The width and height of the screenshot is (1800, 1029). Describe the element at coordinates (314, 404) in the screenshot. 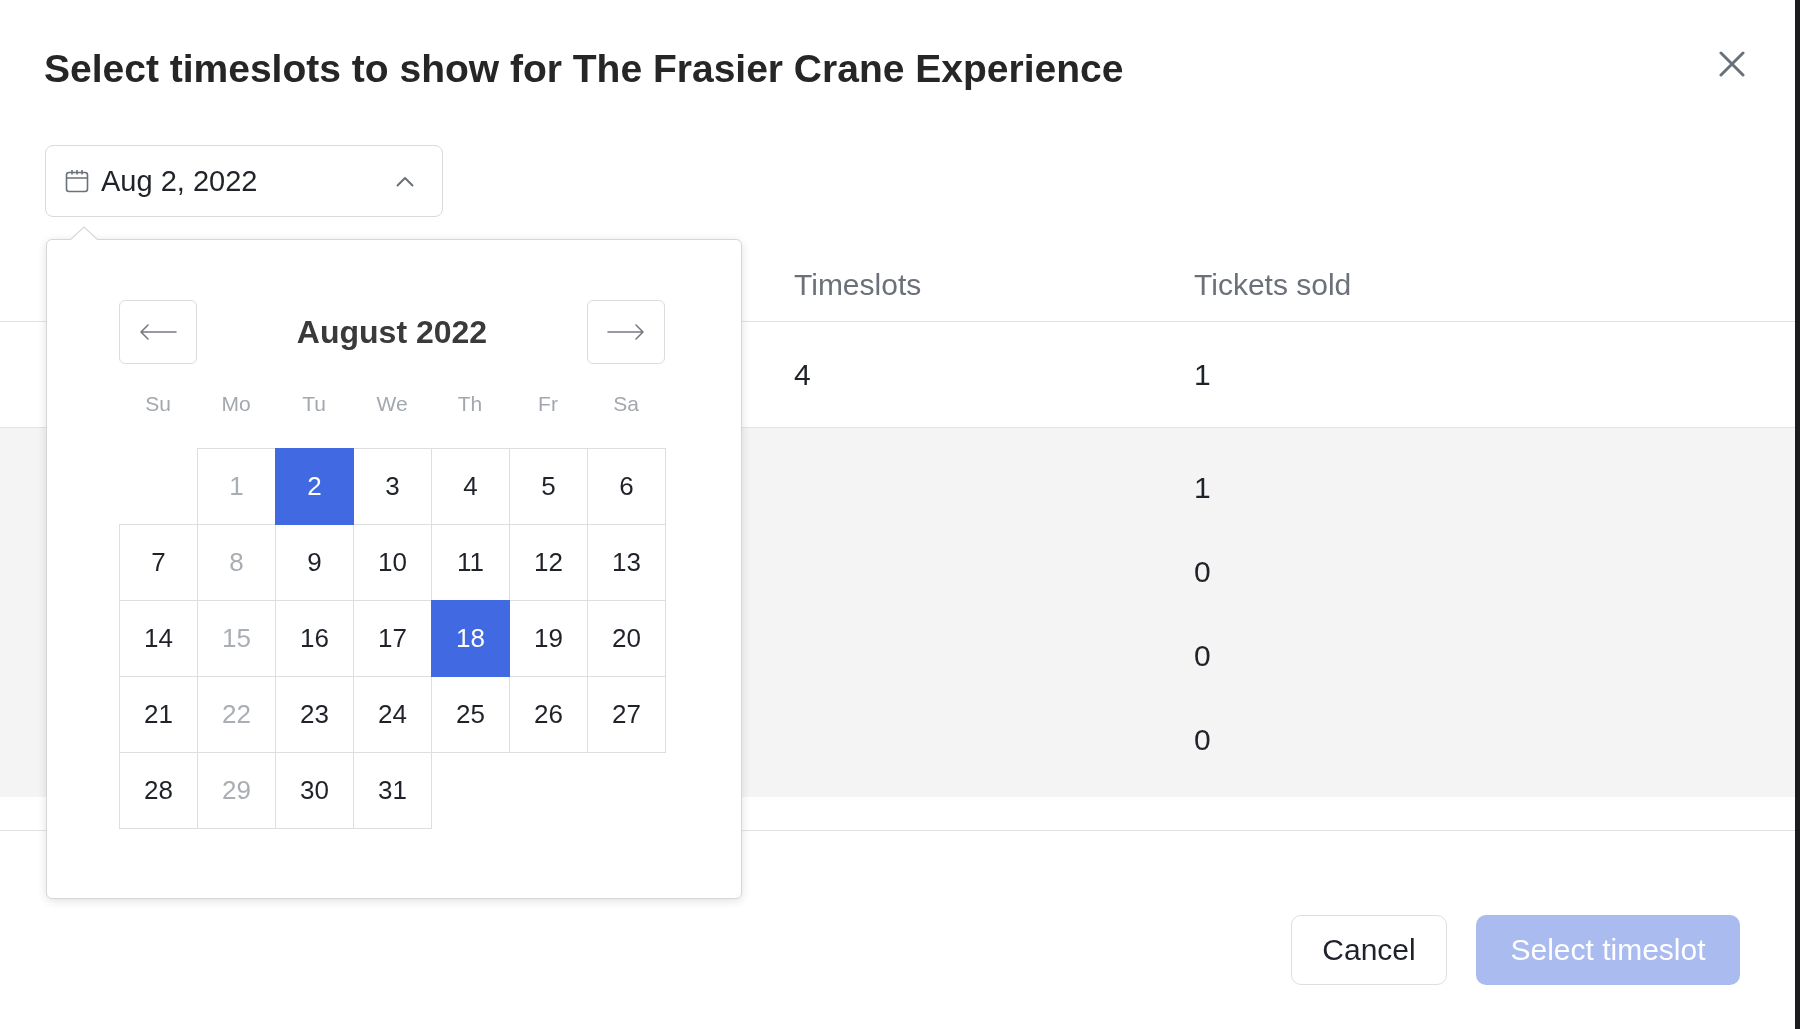

I see `weekday-label: Tu` at that location.